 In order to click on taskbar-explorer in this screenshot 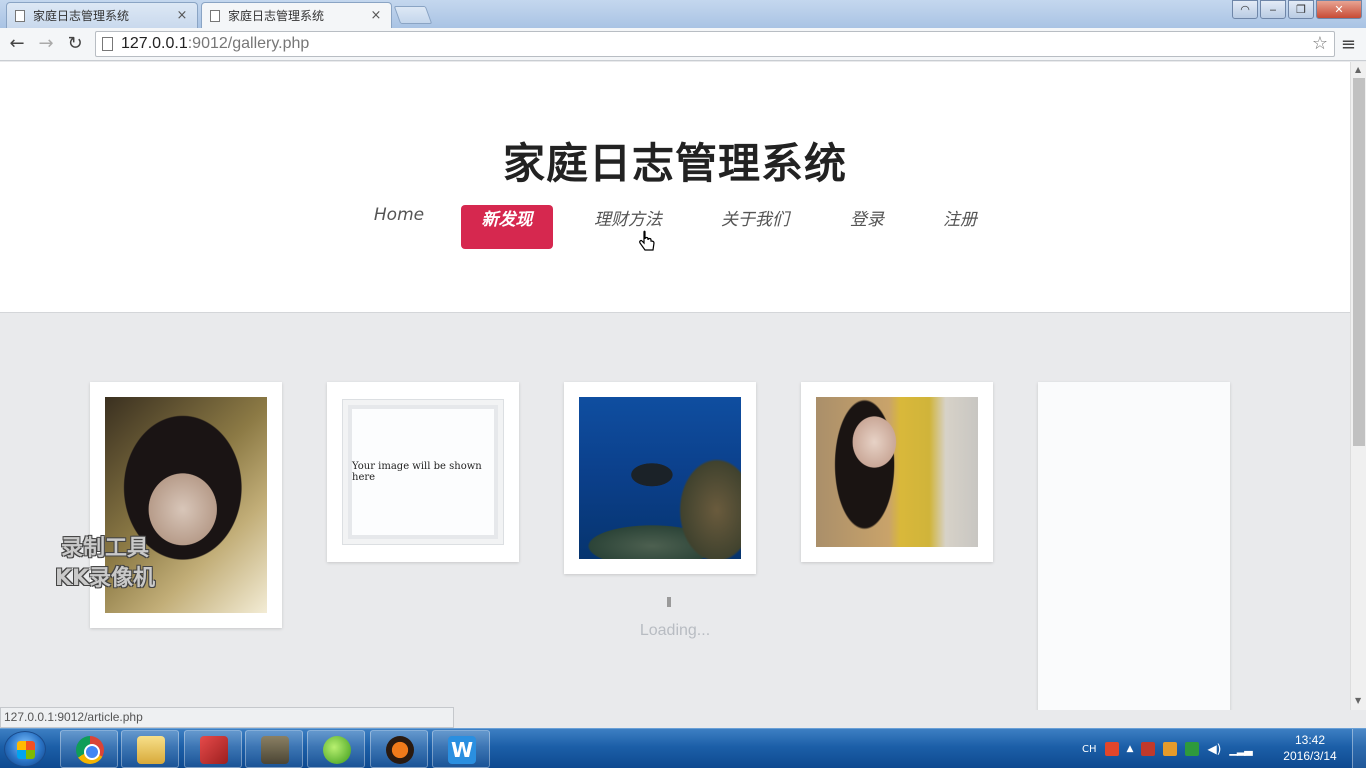, I will do `click(150, 749)`.